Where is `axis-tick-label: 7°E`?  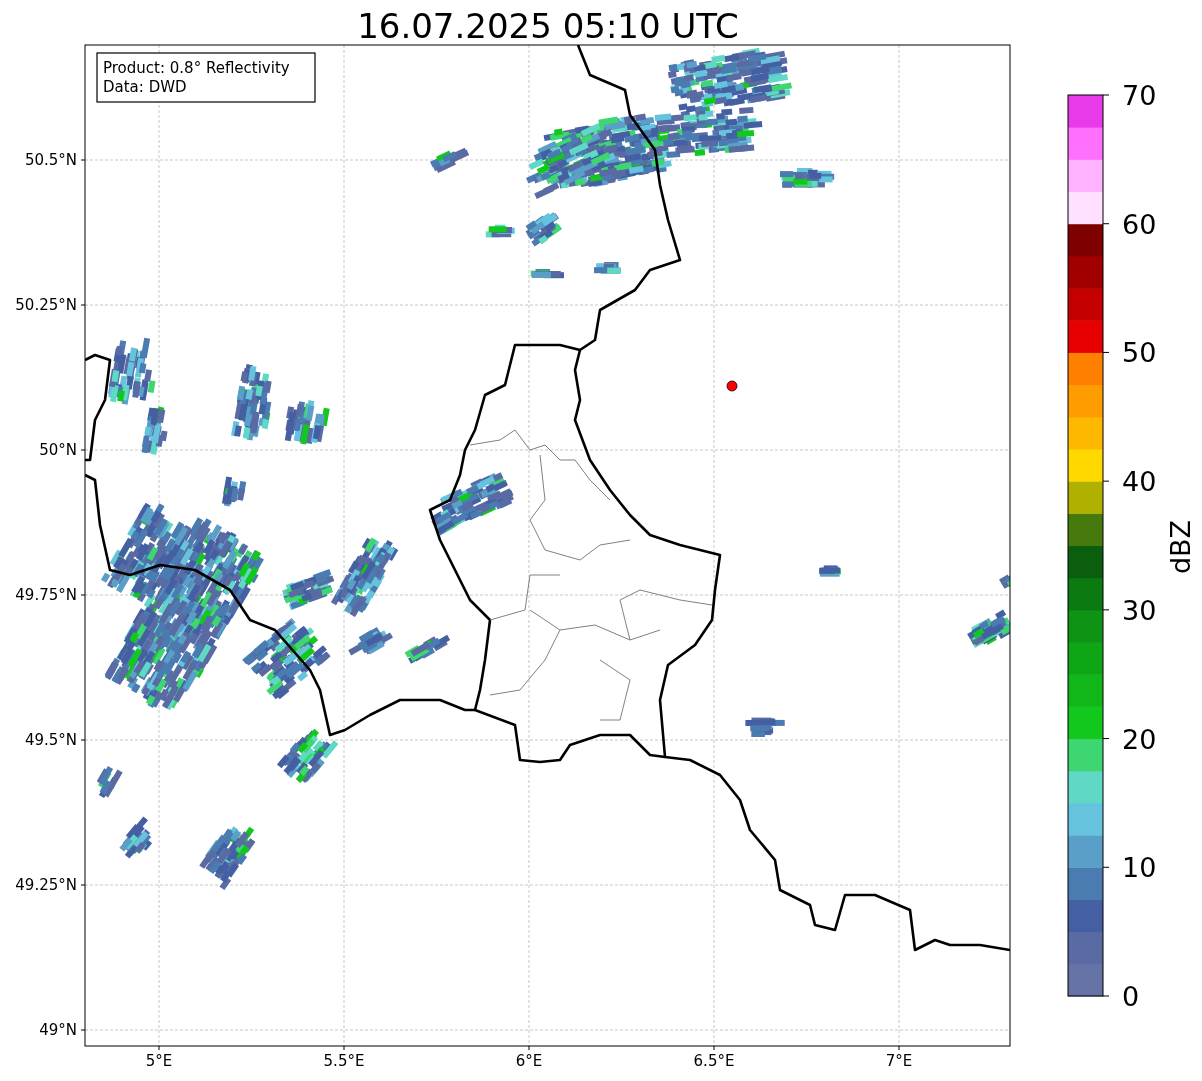
axis-tick-label: 7°E is located at coordinates (899, 1061).